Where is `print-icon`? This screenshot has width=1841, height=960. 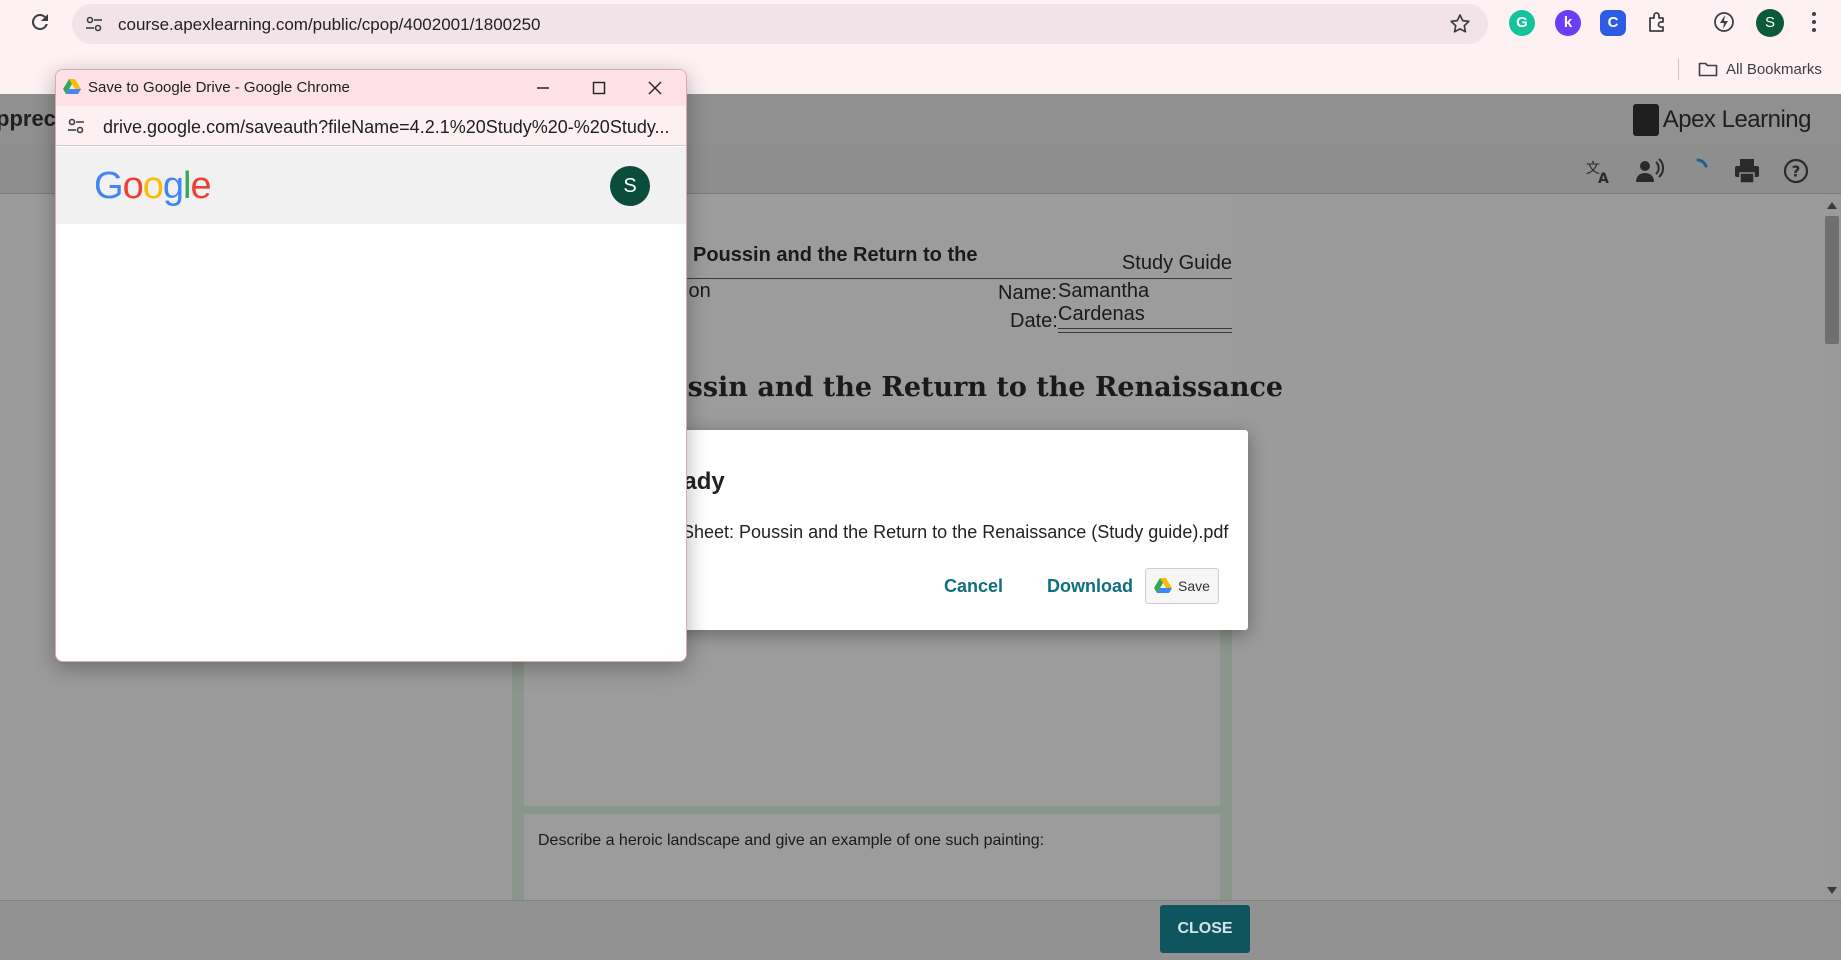
print-icon is located at coordinates (1747, 171).